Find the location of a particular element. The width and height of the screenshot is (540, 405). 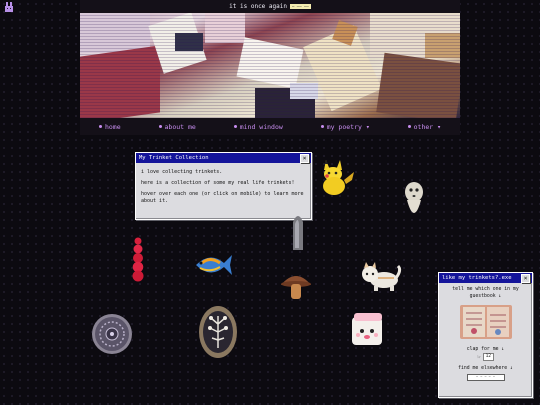

clap-label: clap for me ↓ is located at coordinates (485, 349).